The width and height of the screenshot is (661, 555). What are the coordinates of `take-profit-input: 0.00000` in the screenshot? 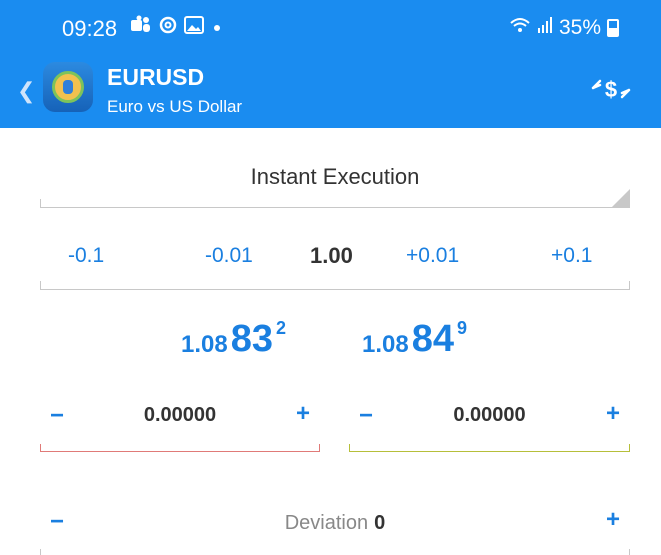 It's located at (489, 415).